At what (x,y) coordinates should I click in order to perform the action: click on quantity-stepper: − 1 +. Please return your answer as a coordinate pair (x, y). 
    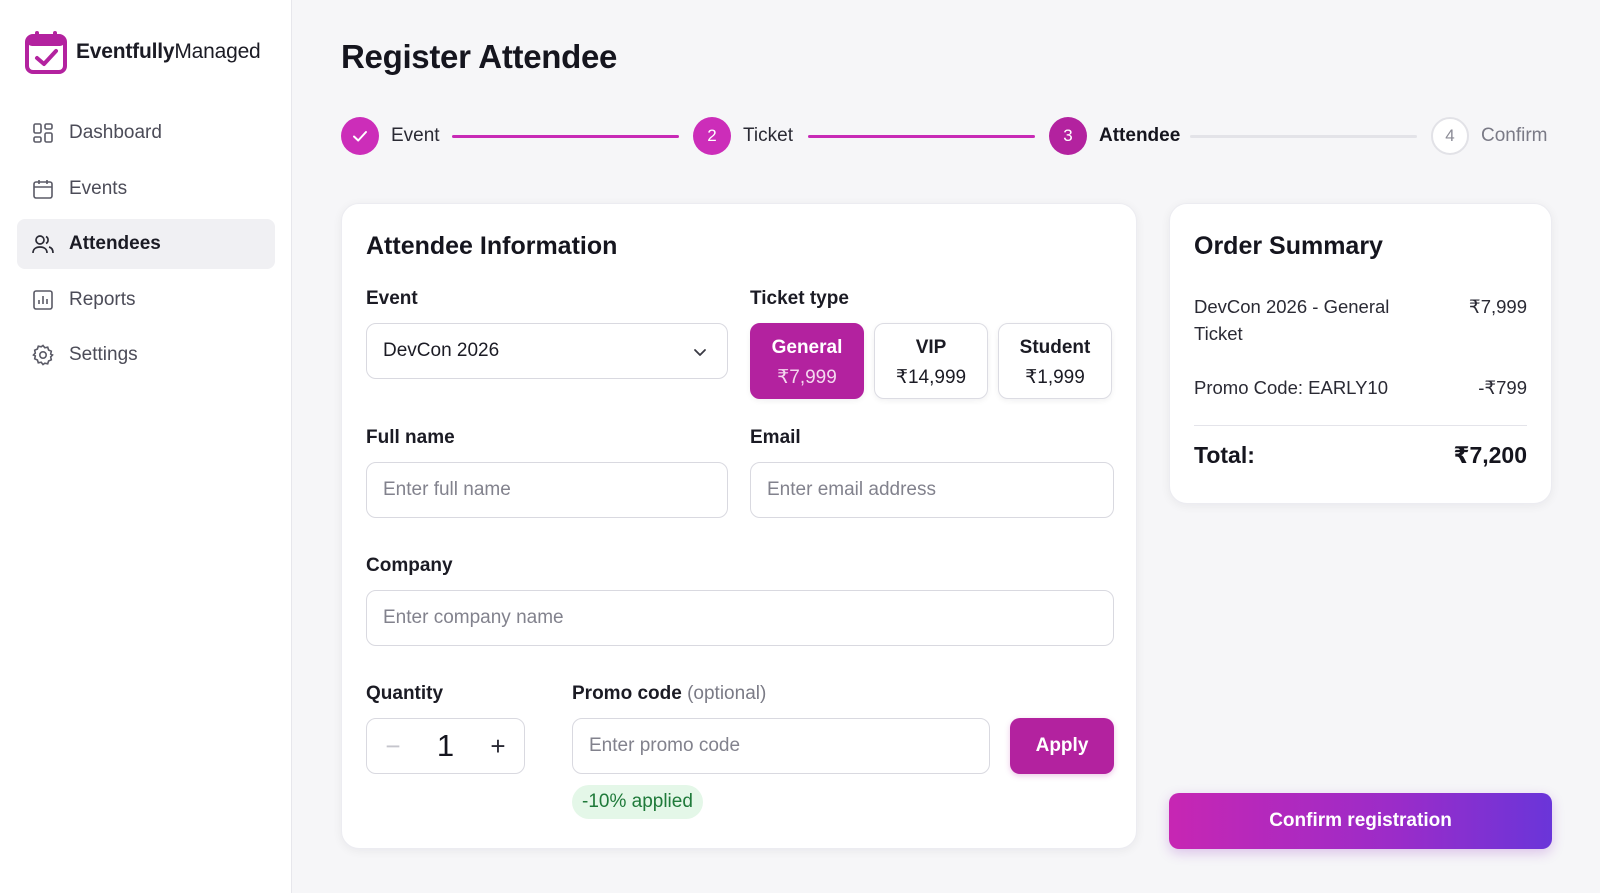
    Looking at the image, I should click on (445, 746).